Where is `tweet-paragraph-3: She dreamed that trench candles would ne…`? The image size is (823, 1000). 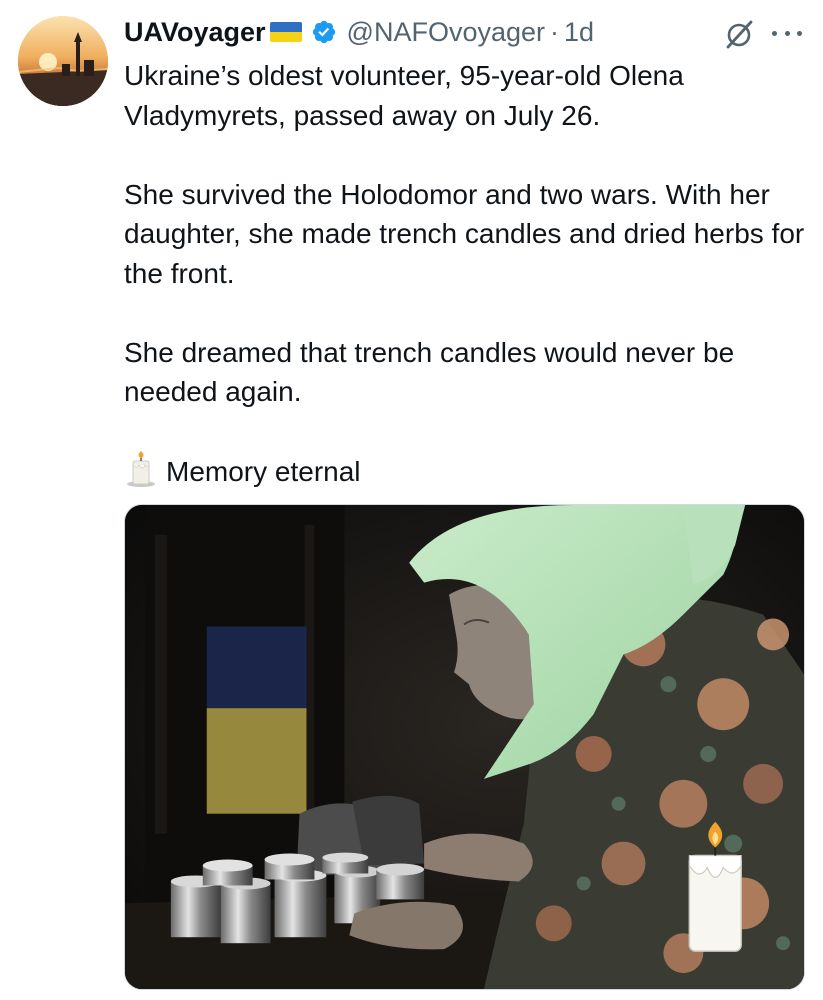 tweet-paragraph-3: She dreamed that trench candles would ne… is located at coordinates (429, 372).